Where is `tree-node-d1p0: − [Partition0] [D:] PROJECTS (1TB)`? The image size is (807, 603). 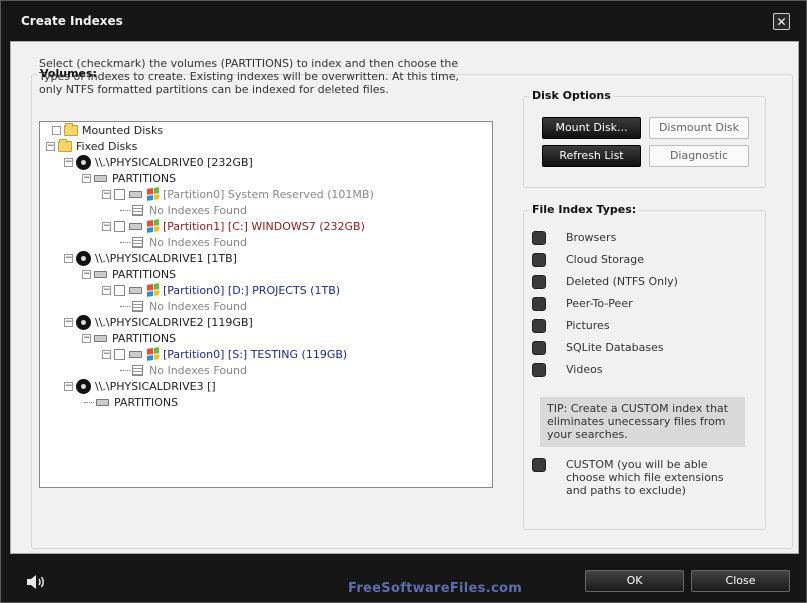 tree-node-d1p0: − [Partition0] [D:] PROJECTS (1TB) is located at coordinates (221, 290).